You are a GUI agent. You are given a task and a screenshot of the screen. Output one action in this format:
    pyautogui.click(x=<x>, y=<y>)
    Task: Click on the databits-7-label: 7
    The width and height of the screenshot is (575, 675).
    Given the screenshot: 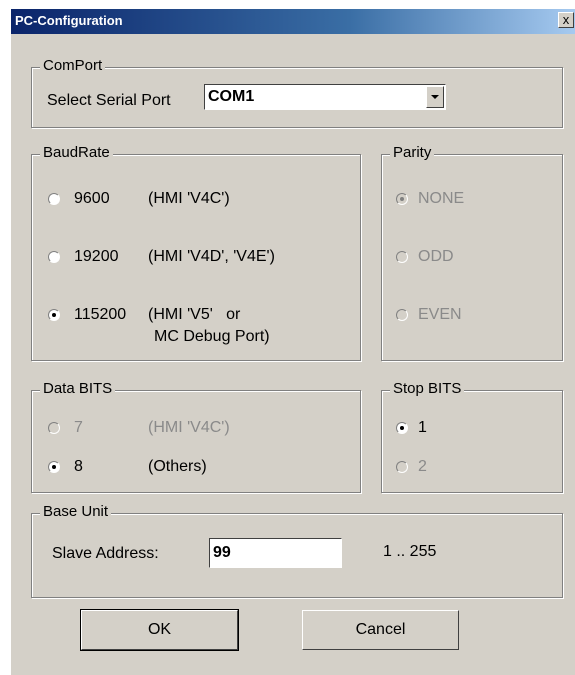 What is the action you would take?
    pyautogui.click(x=78, y=427)
    